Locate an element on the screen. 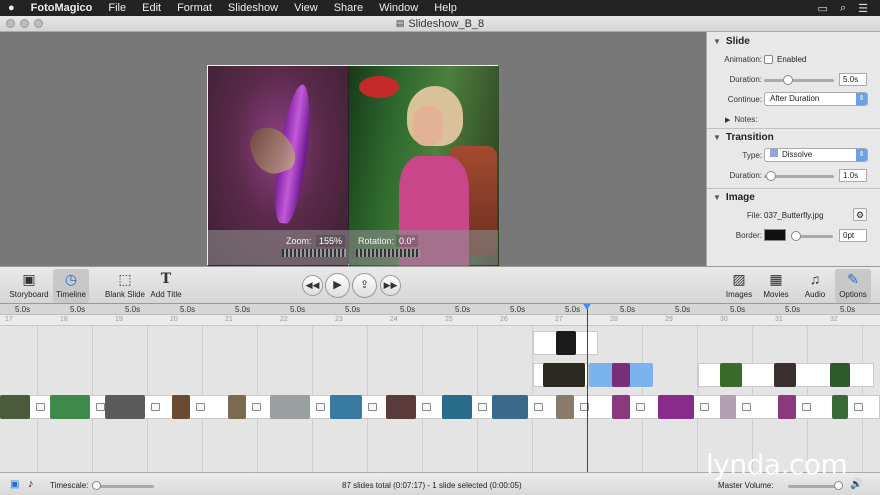 The width and height of the screenshot is (880, 495). menu-file: File is located at coordinates (117, 8).